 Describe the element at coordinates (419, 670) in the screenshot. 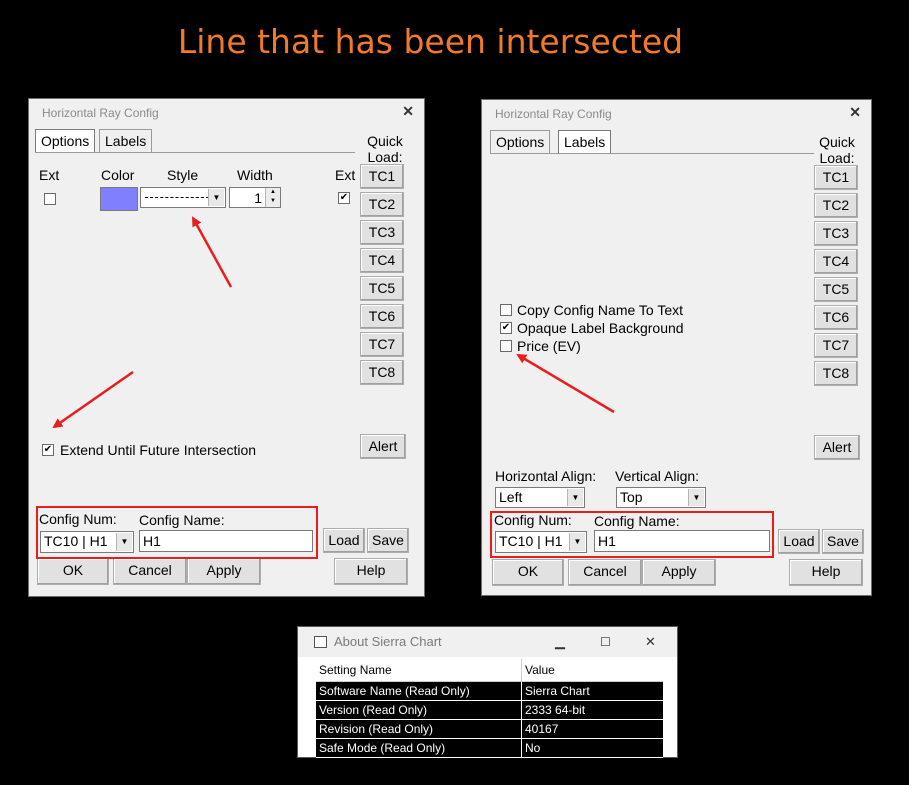

I see `column-header-setting-name: Setting Name` at that location.